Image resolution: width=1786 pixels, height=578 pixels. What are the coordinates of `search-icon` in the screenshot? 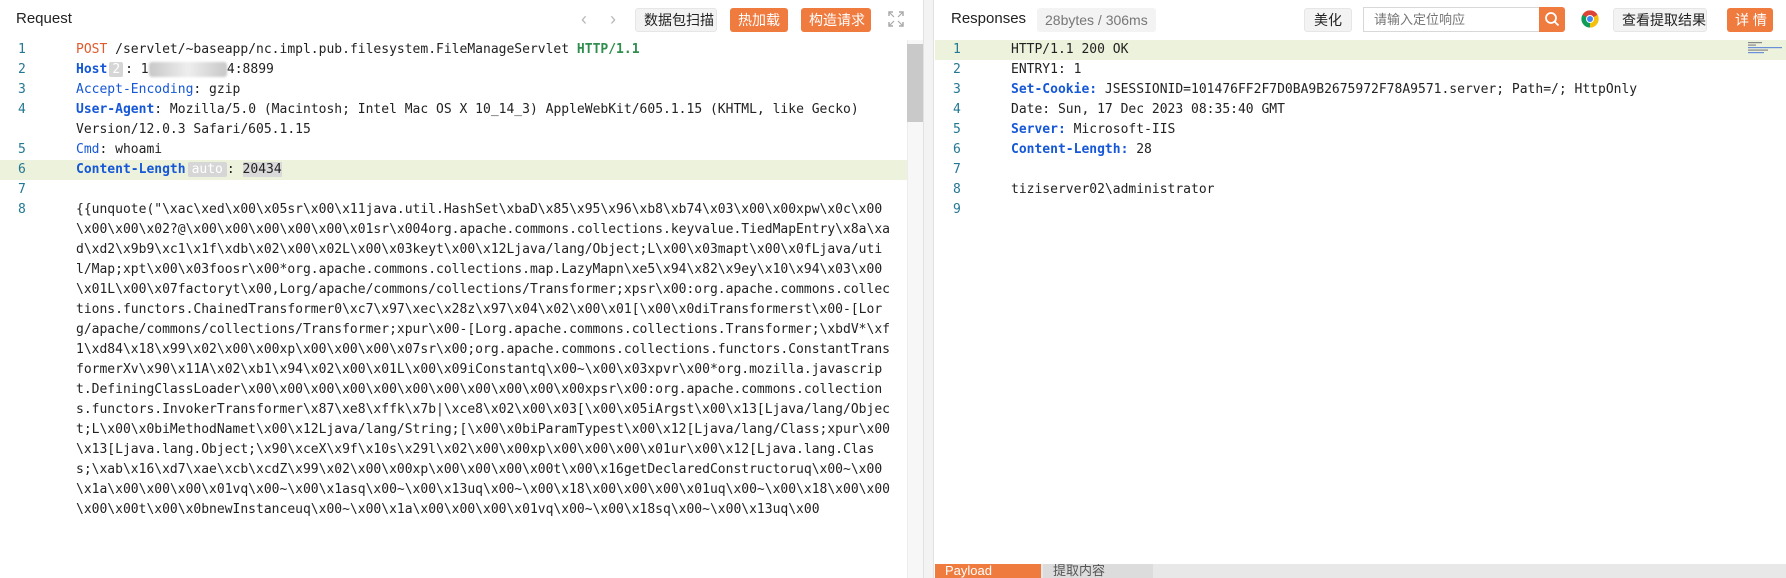 It's located at (1552, 19).